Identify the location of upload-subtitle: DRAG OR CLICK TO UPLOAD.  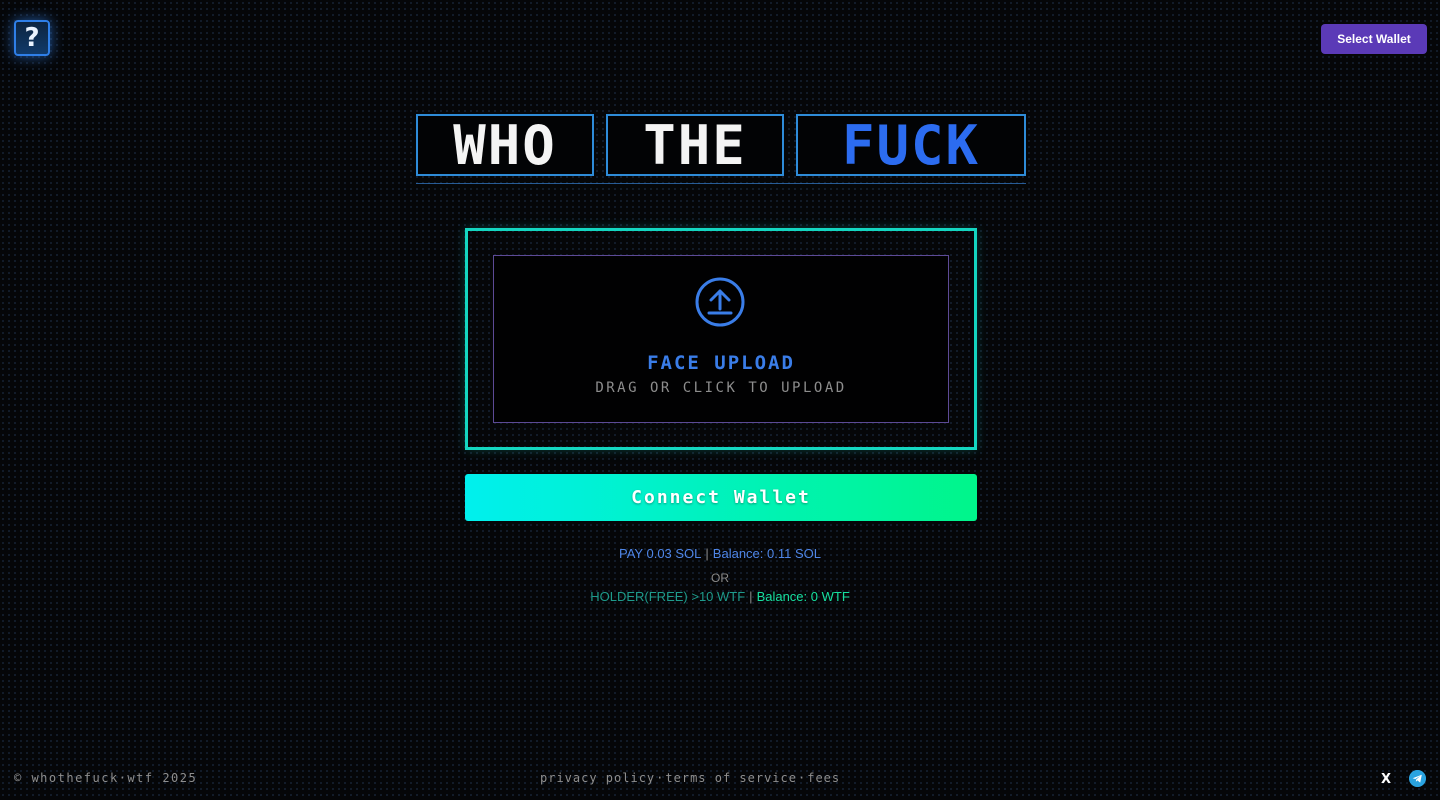
(721, 388).